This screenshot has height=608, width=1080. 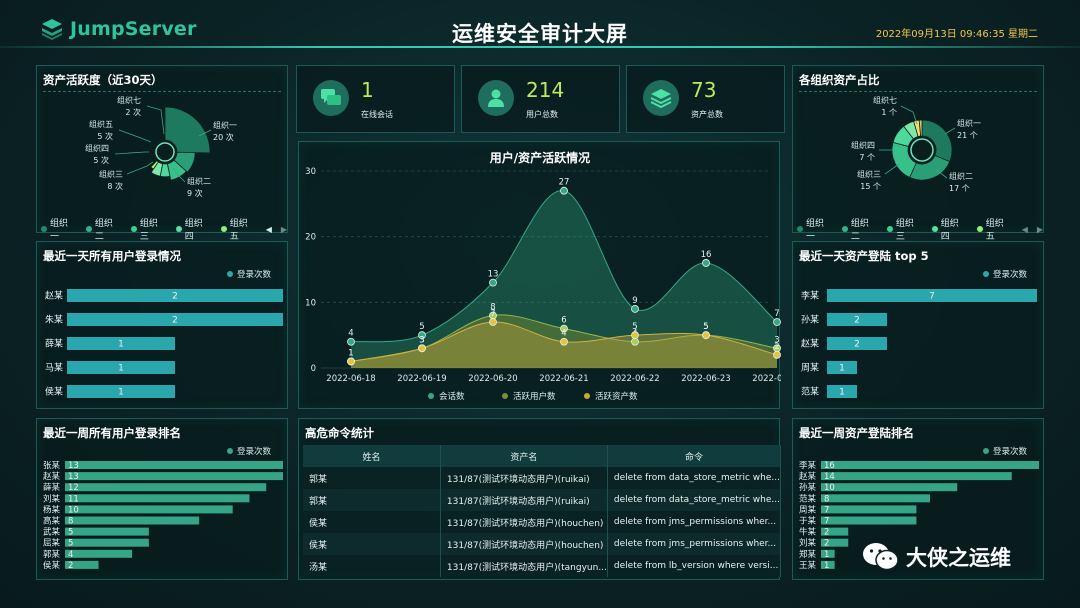 I want to click on legend-label: 会话数, so click(x=452, y=396).